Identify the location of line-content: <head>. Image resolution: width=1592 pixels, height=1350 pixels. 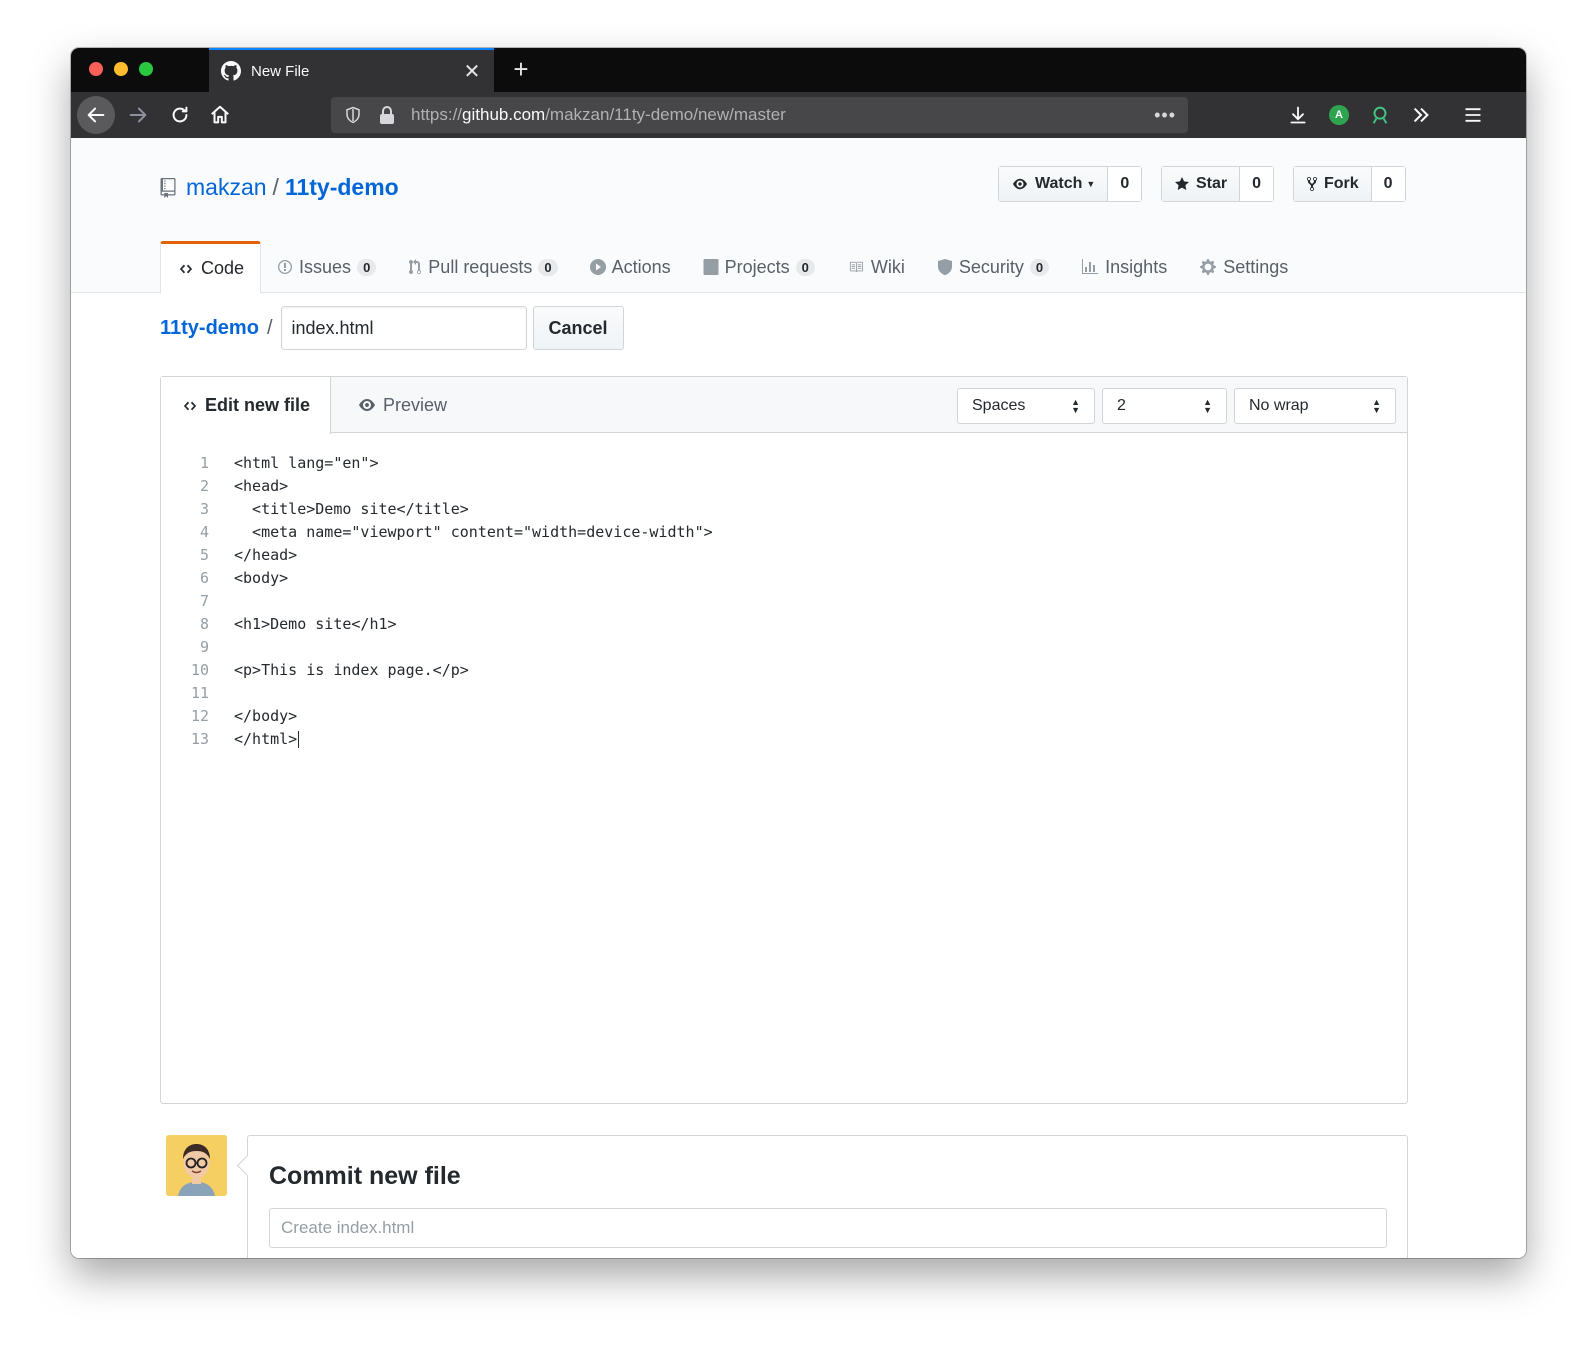
(248, 486).